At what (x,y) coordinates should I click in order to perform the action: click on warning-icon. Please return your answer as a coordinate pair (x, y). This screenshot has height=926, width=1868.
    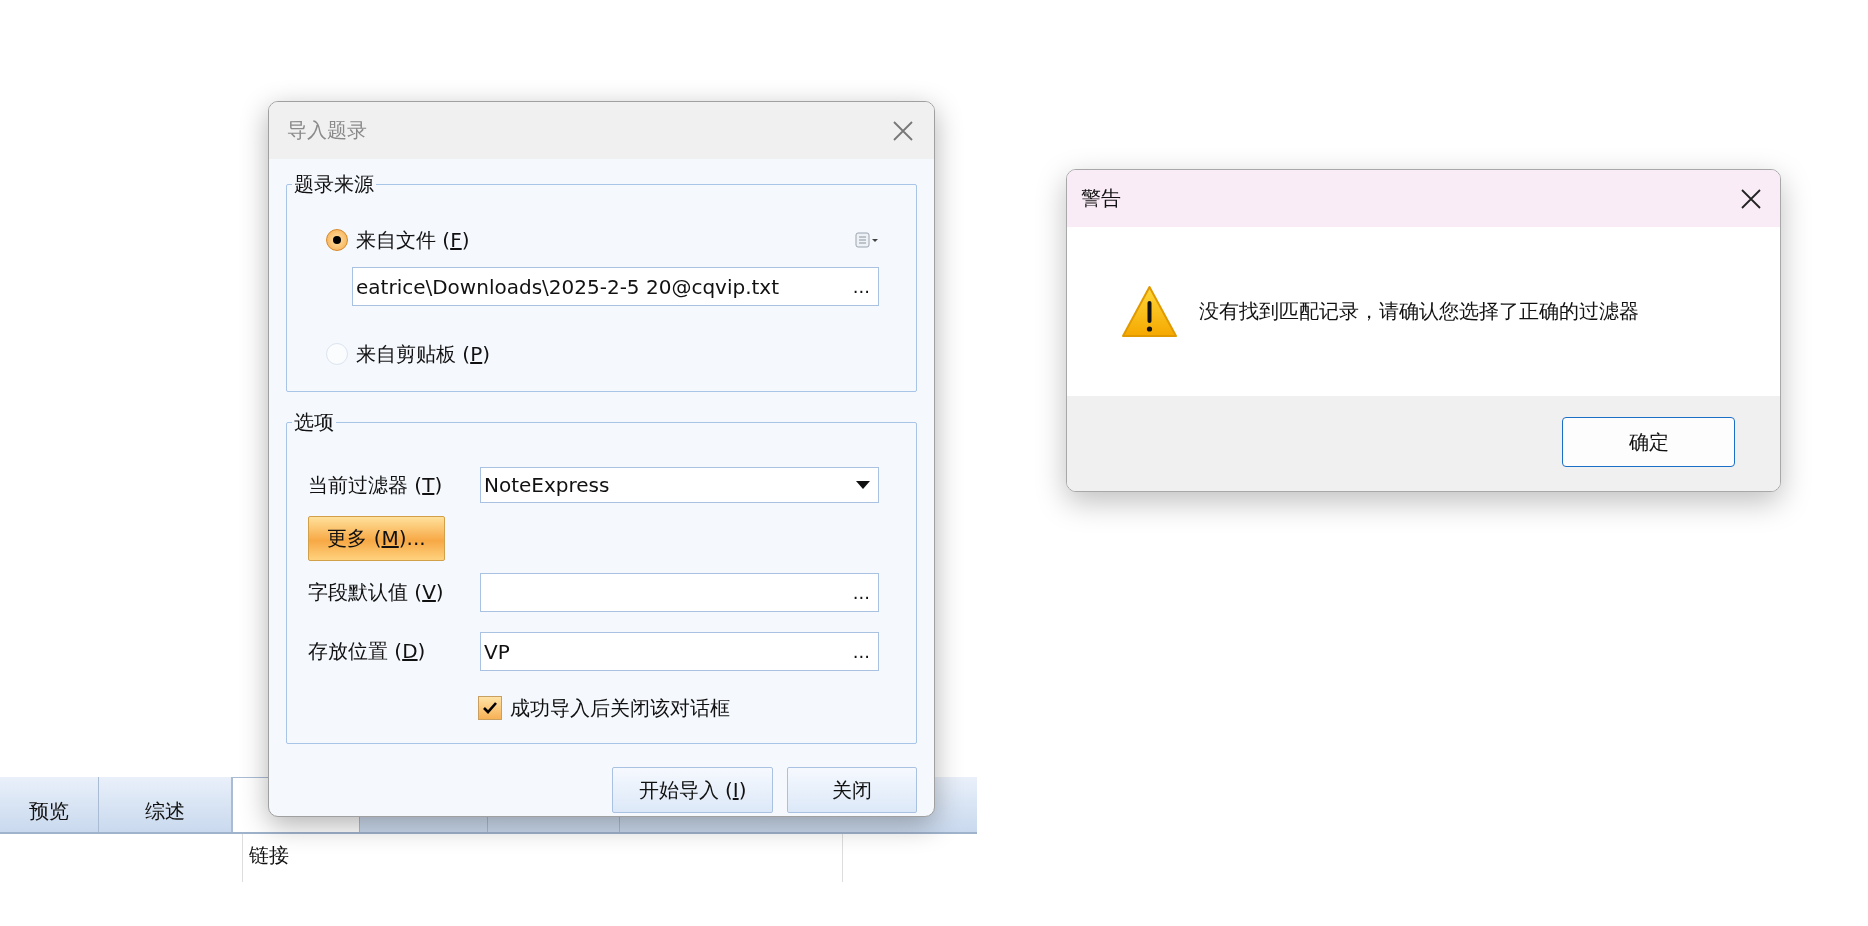
    Looking at the image, I should click on (1149, 311).